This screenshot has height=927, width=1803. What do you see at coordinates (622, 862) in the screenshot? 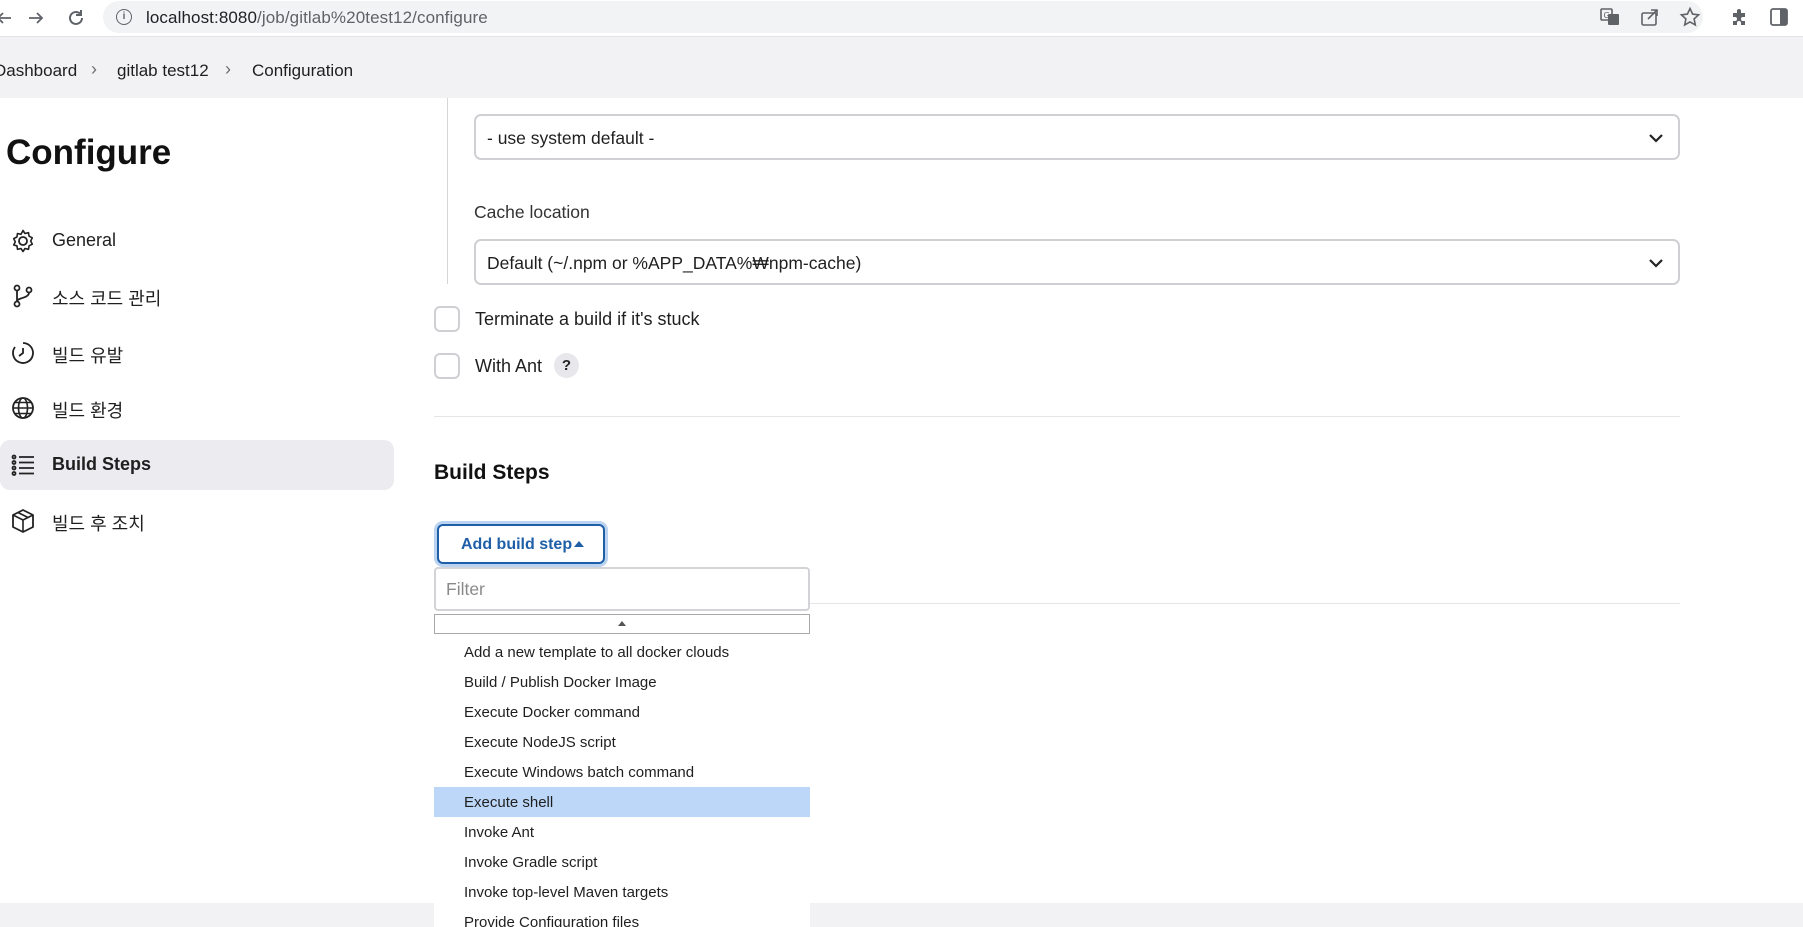
I see `menu-item: Invoke Gradle script` at bounding box center [622, 862].